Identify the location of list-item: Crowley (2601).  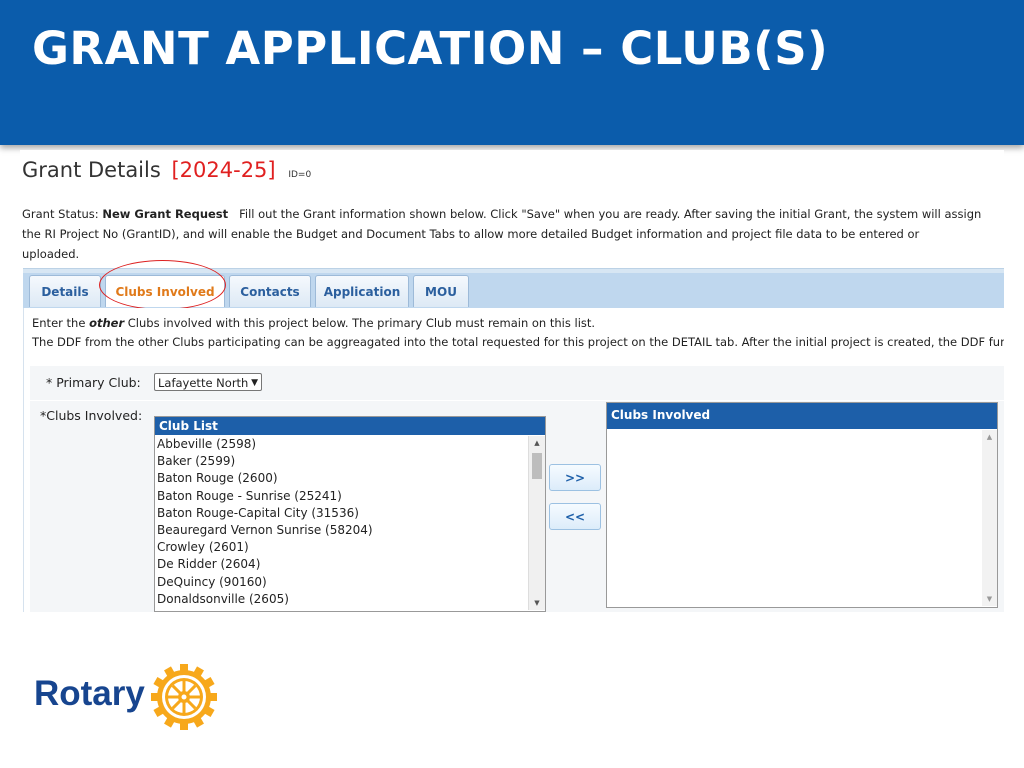
(341, 547).